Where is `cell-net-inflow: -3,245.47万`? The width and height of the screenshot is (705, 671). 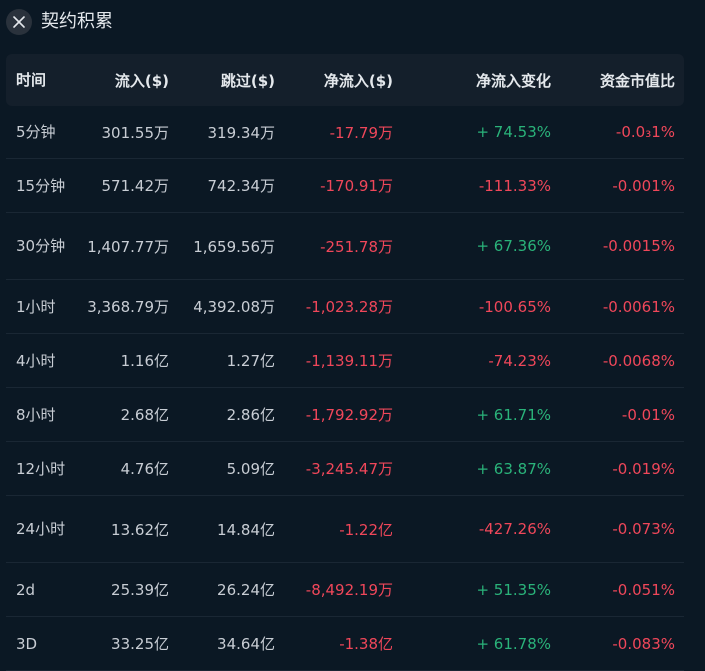
cell-net-inflow: -3,245.47万 is located at coordinates (349, 469).